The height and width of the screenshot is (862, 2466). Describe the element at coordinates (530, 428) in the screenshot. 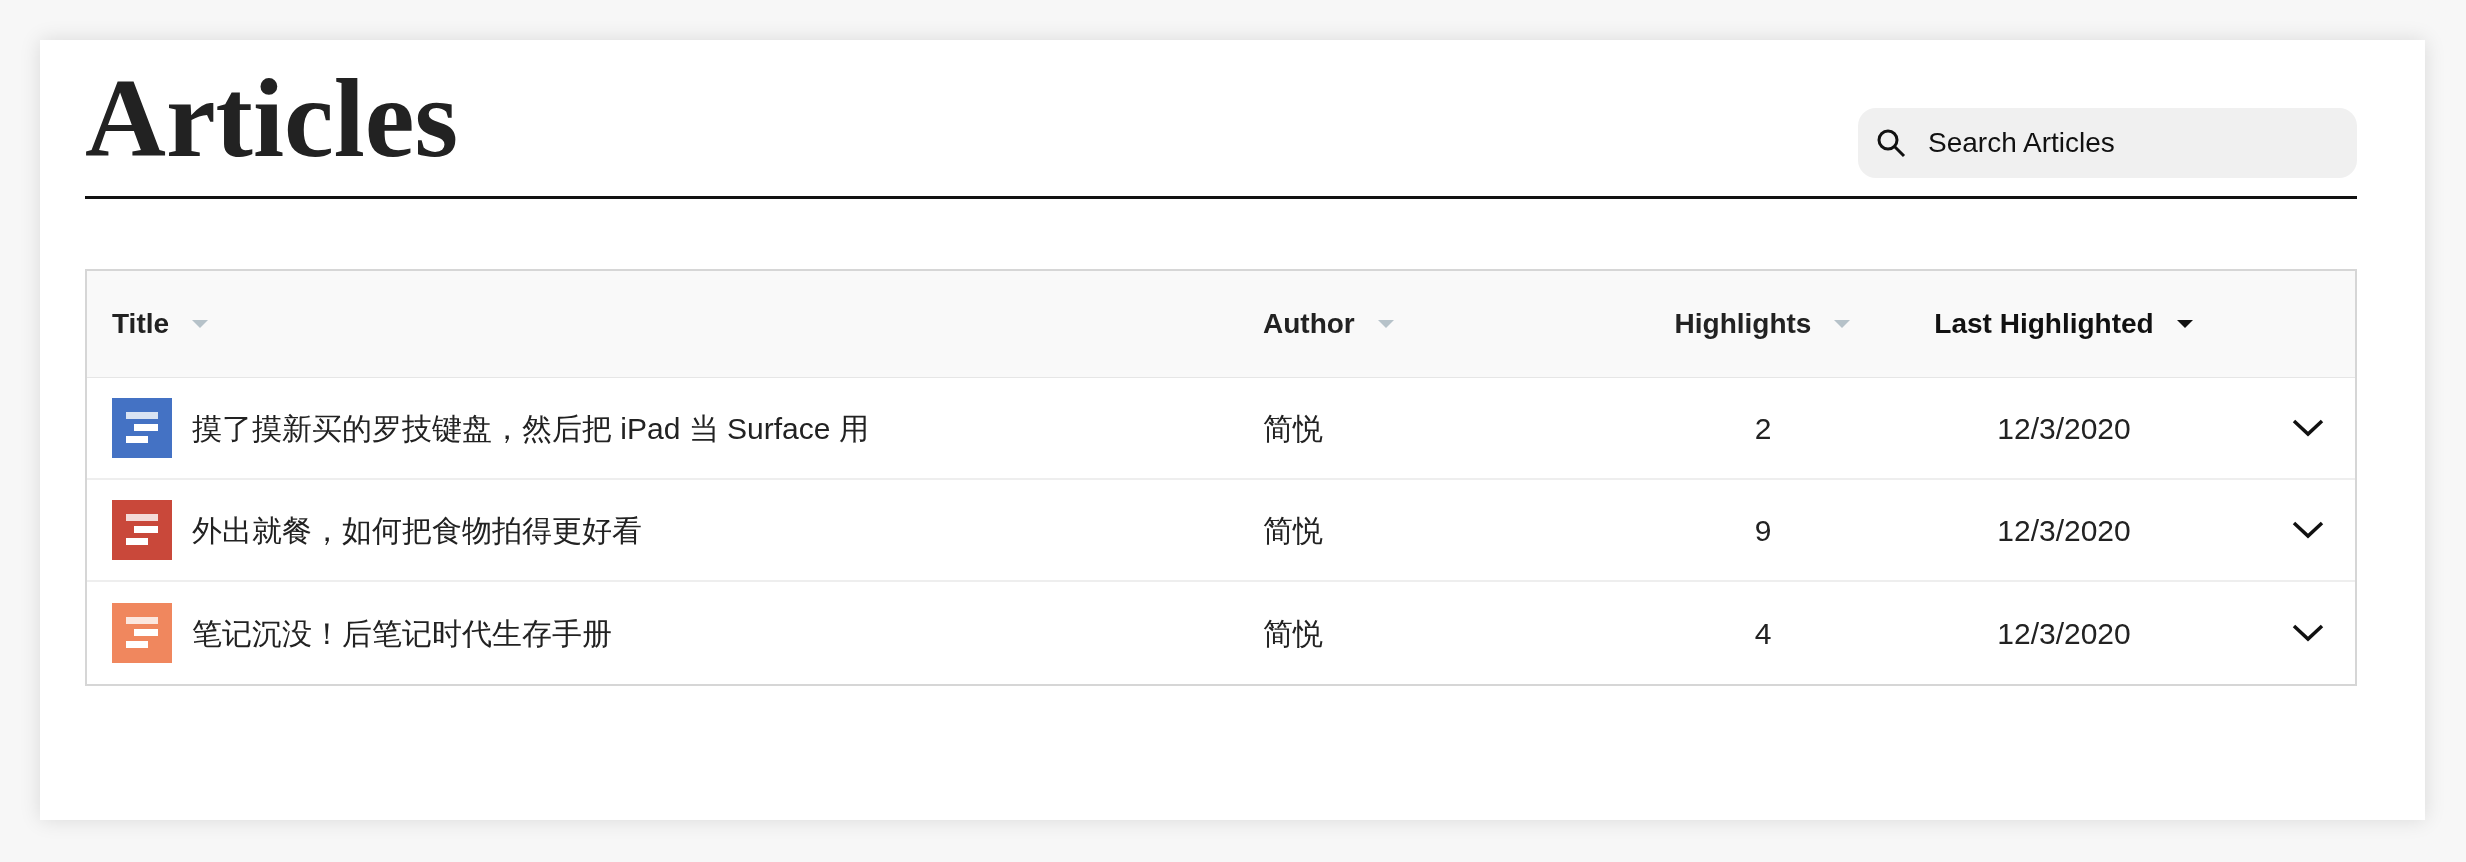

I see `article-title: 摸了摸新买的罗技键盘，然后把 iPad 当 Surface 用` at that location.